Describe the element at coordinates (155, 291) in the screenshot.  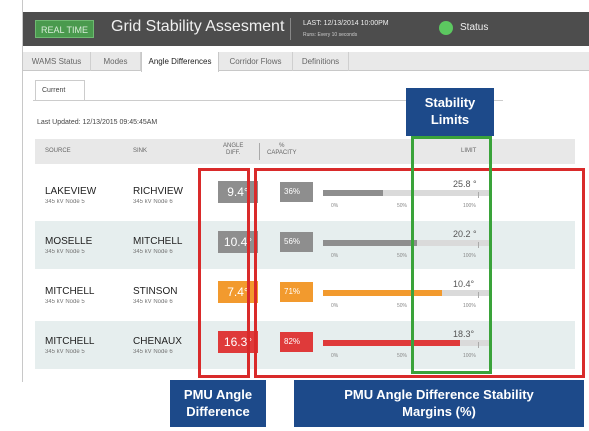
I see `sink-name: STINSON` at that location.